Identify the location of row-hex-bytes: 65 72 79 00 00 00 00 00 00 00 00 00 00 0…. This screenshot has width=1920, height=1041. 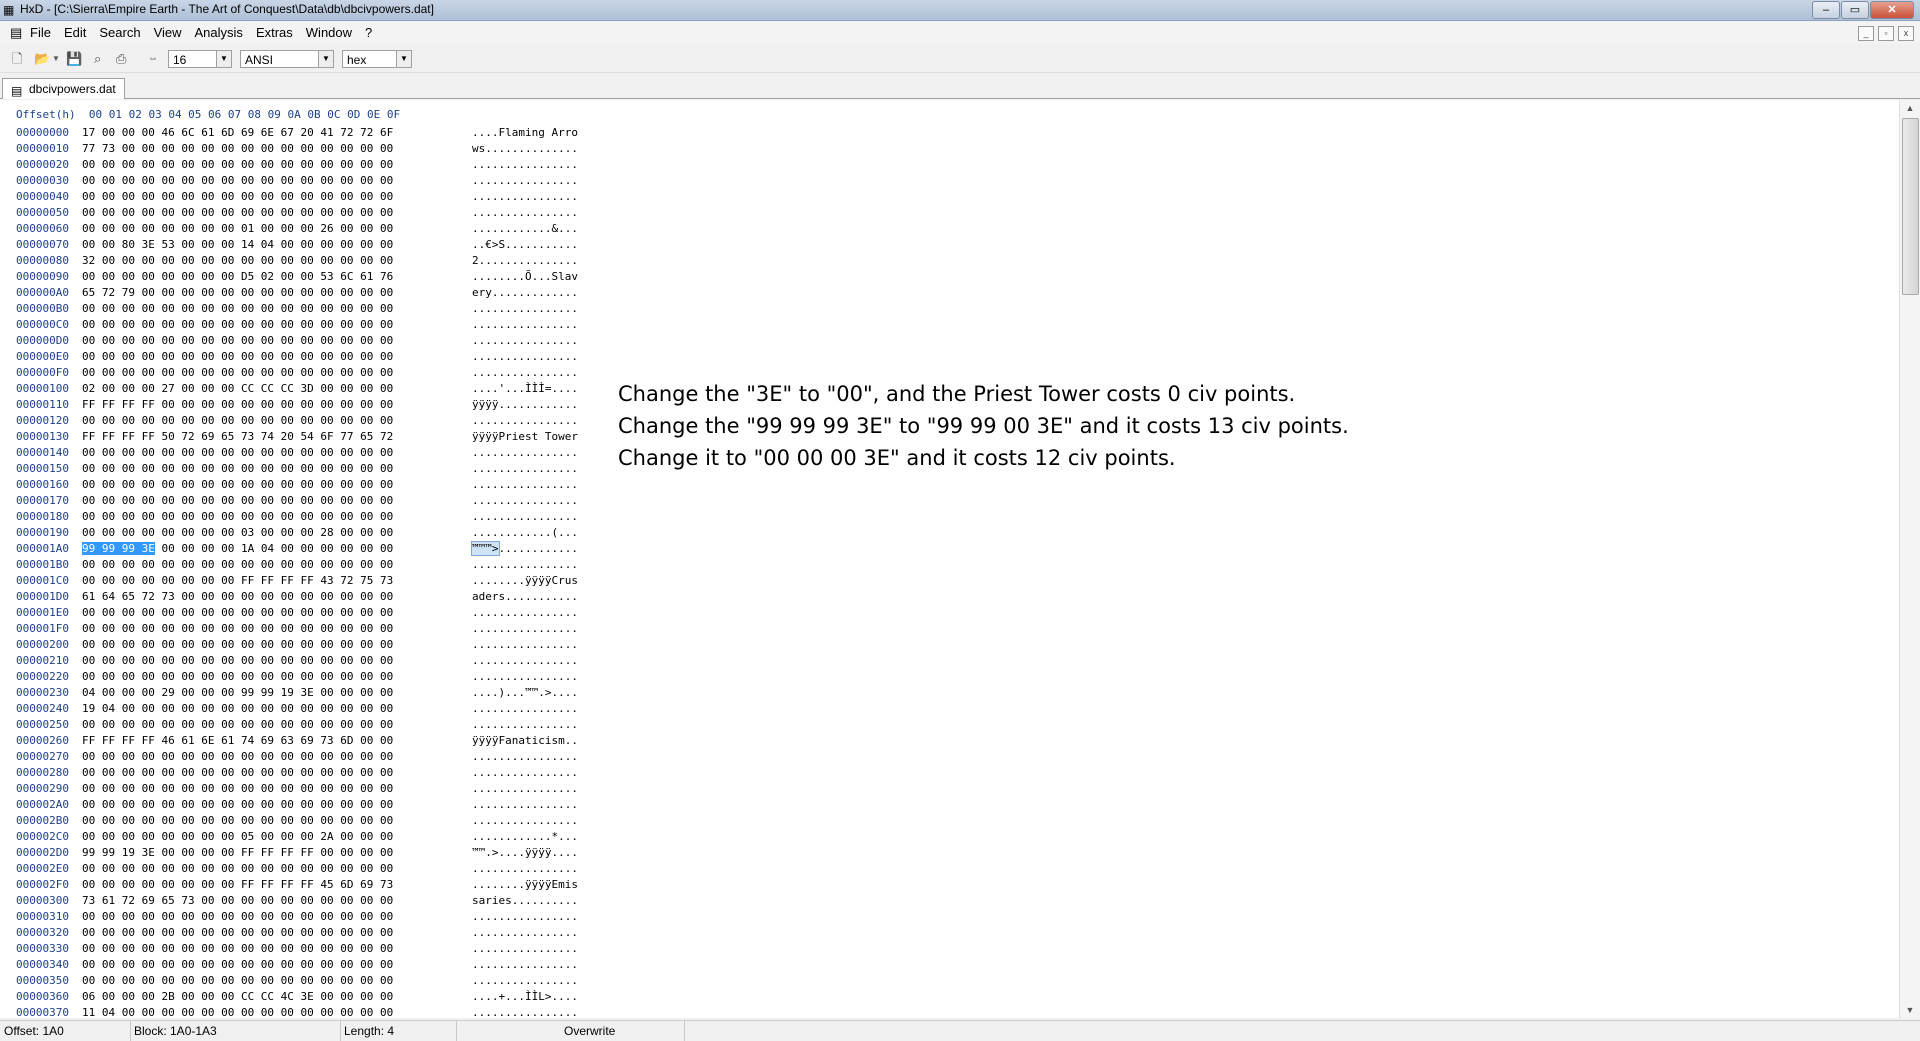
(277, 293).